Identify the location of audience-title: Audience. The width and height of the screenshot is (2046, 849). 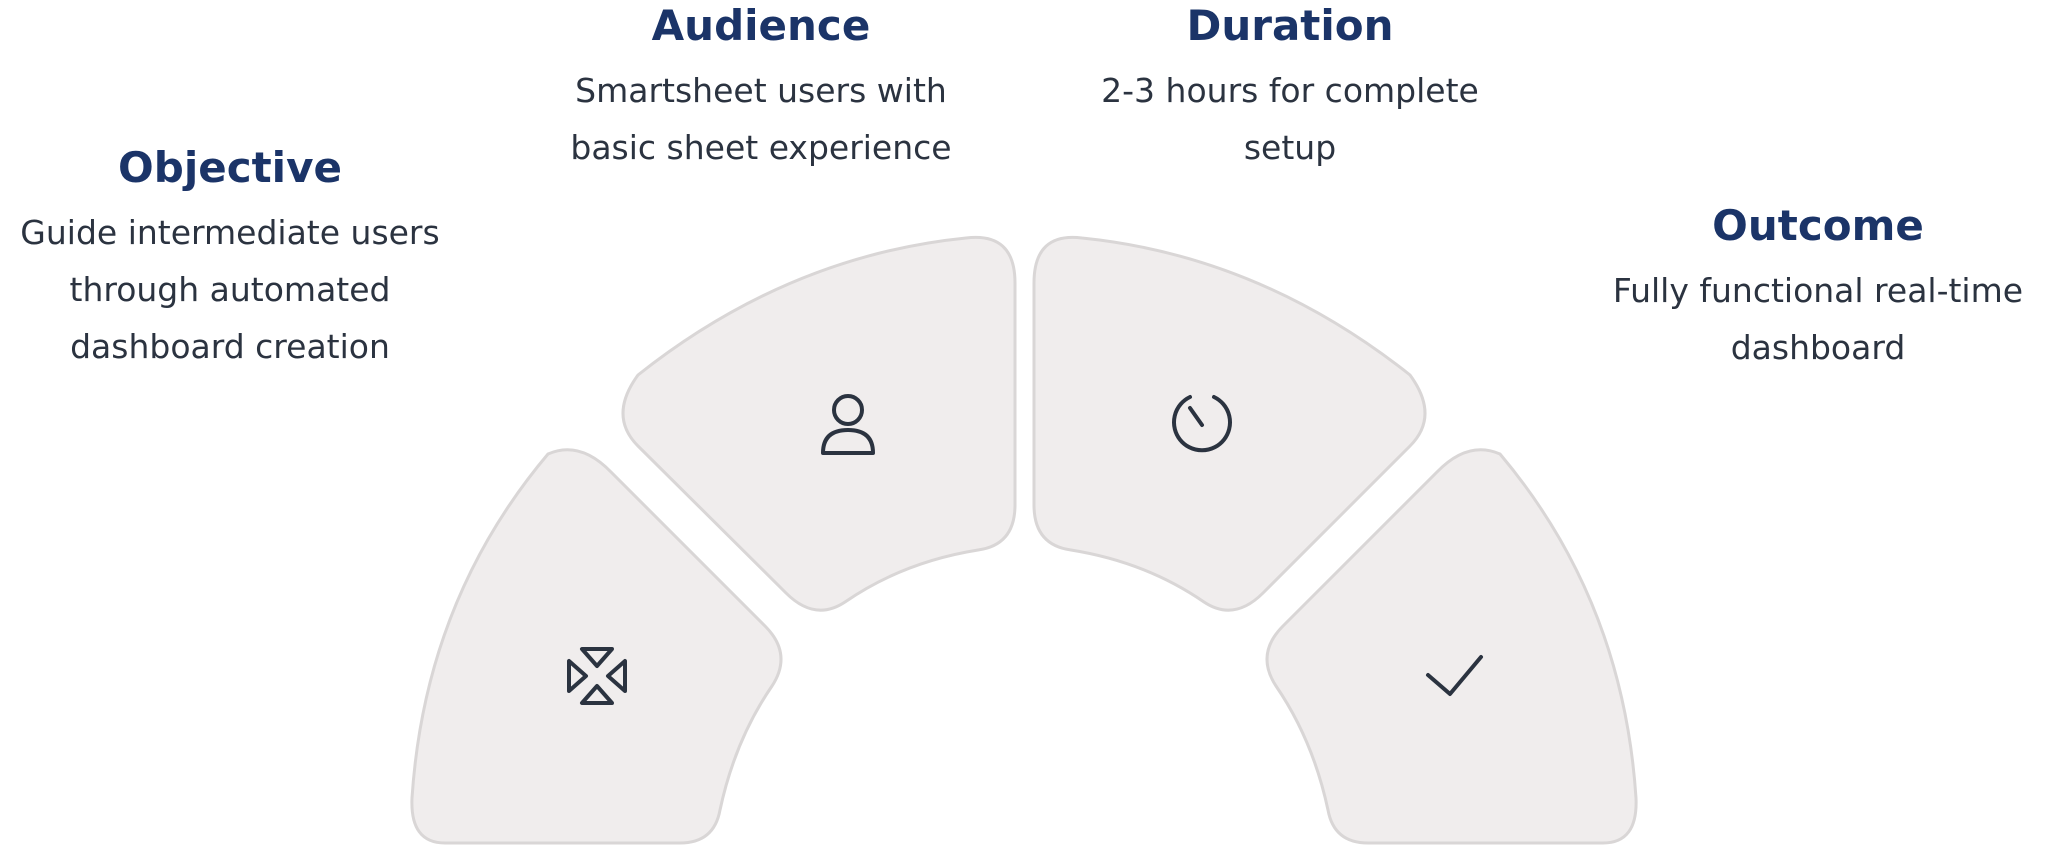
(761, 25).